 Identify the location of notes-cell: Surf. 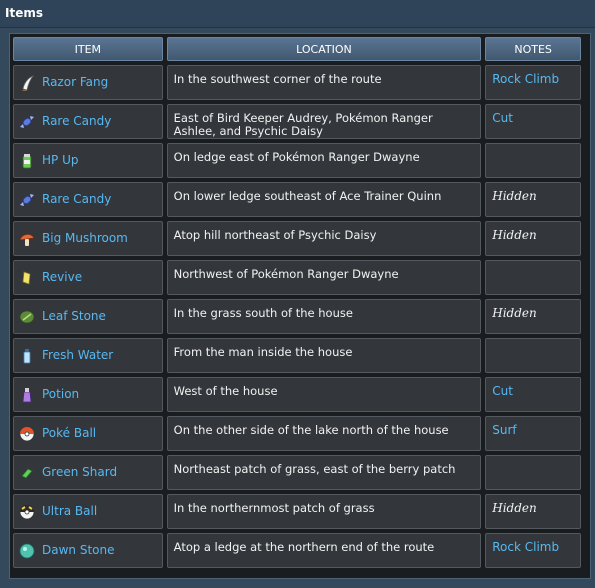
(533, 433).